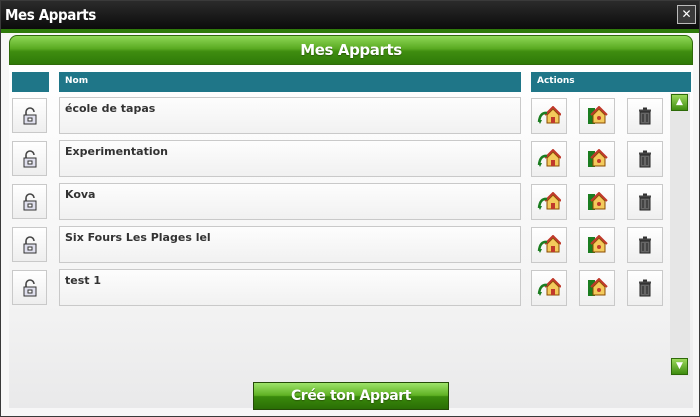  Describe the element at coordinates (290, 244) in the screenshot. I see `appart-name-field: Six Fours Les Plages lel` at that location.